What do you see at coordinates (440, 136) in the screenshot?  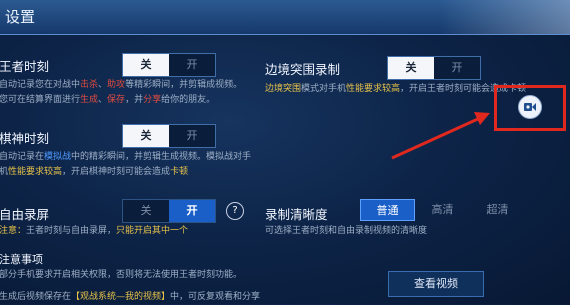 I see `annotation-arrow` at bounding box center [440, 136].